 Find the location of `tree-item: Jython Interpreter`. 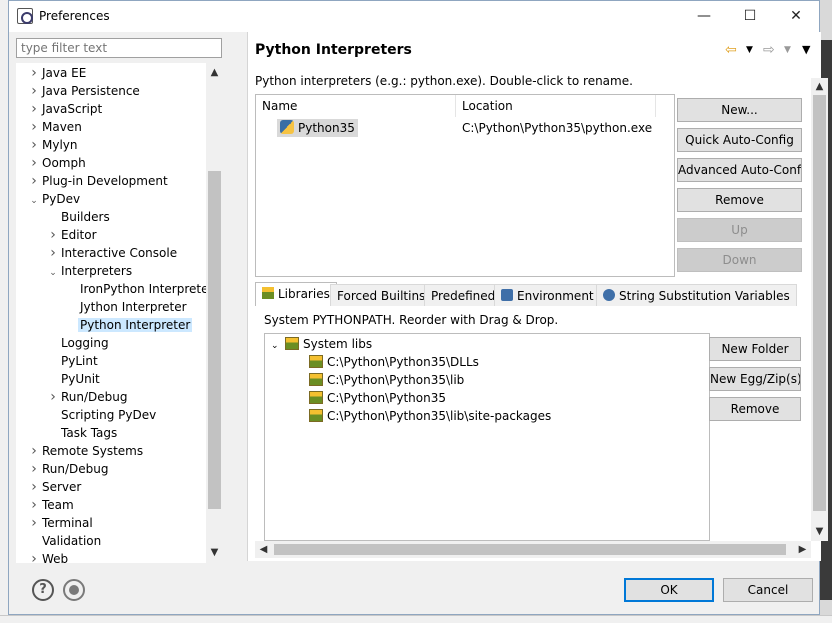

tree-item: Jython Interpreter is located at coordinates (127, 307).